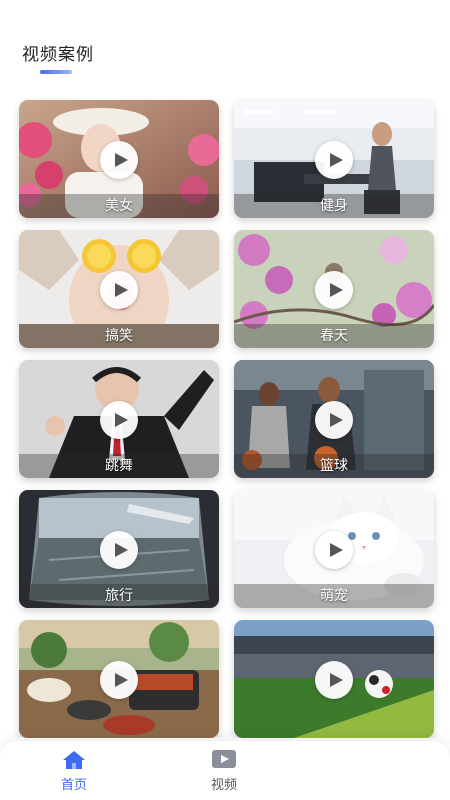 This screenshot has width=450, height=800. What do you see at coordinates (119, 206) in the screenshot?
I see `card-caption: 美女` at bounding box center [119, 206].